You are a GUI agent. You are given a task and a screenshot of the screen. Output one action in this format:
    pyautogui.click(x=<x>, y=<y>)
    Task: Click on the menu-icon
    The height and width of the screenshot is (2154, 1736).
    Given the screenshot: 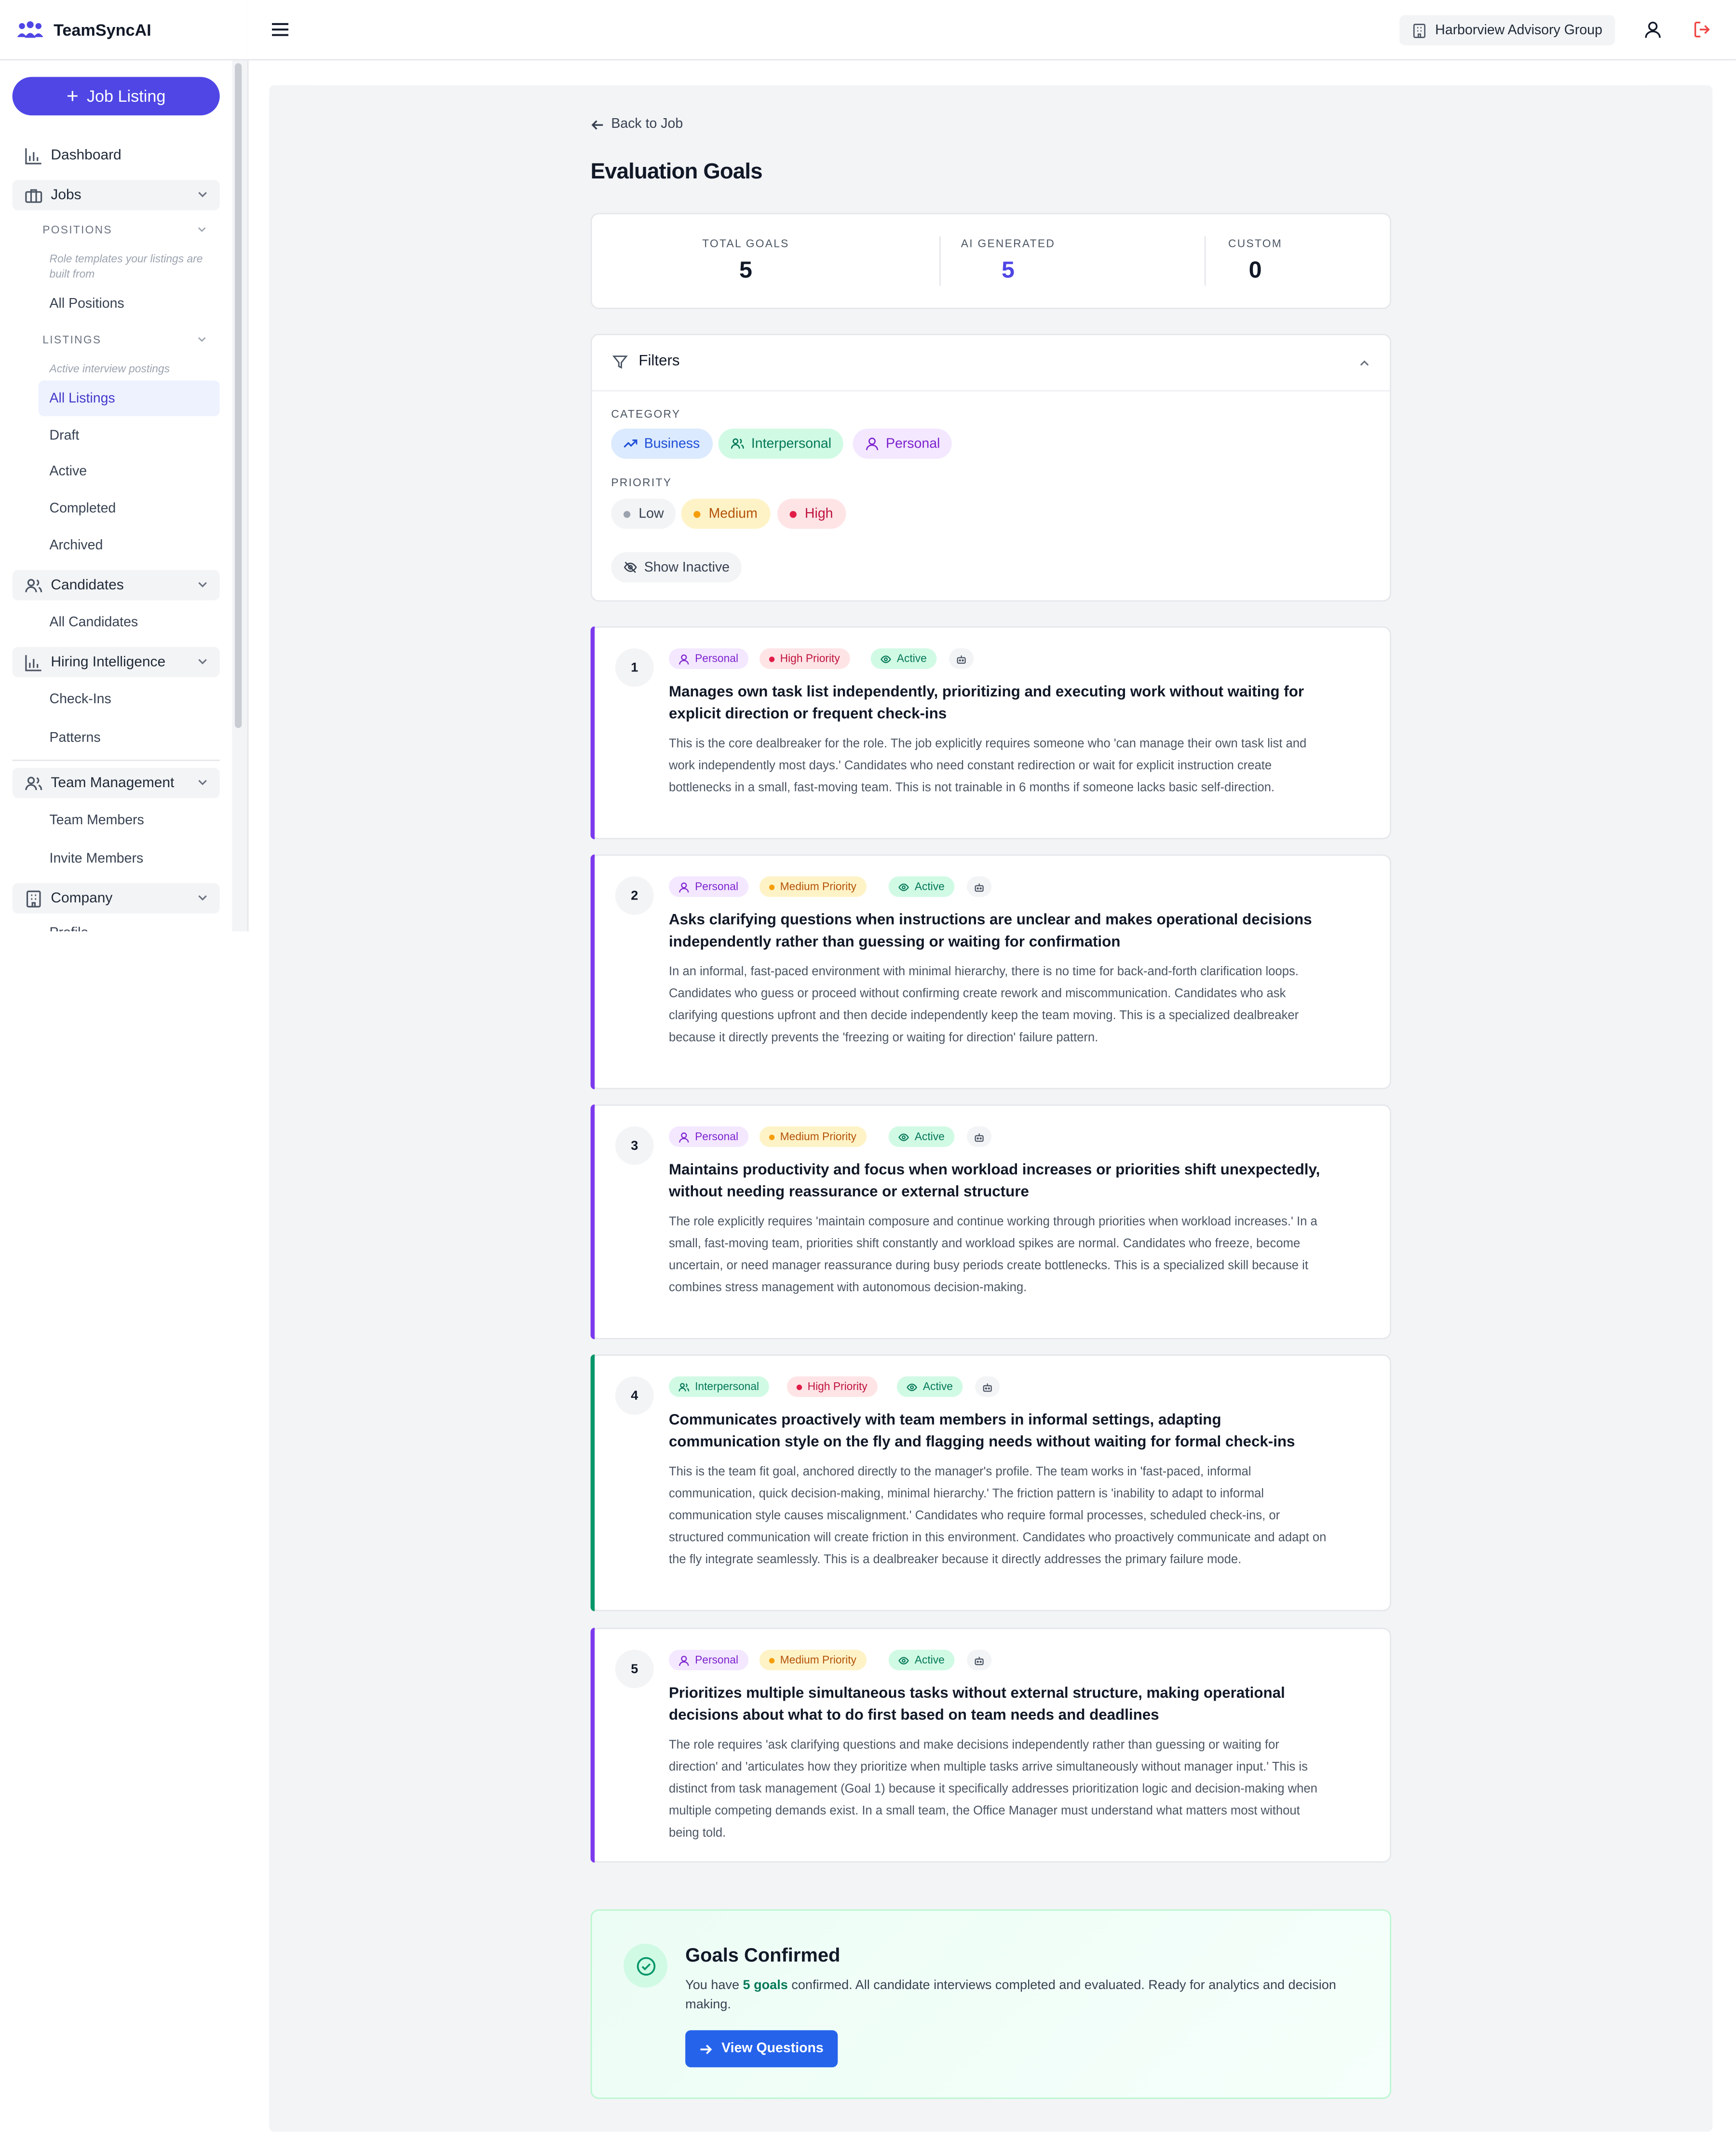 What is the action you would take?
    pyautogui.click(x=280, y=29)
    